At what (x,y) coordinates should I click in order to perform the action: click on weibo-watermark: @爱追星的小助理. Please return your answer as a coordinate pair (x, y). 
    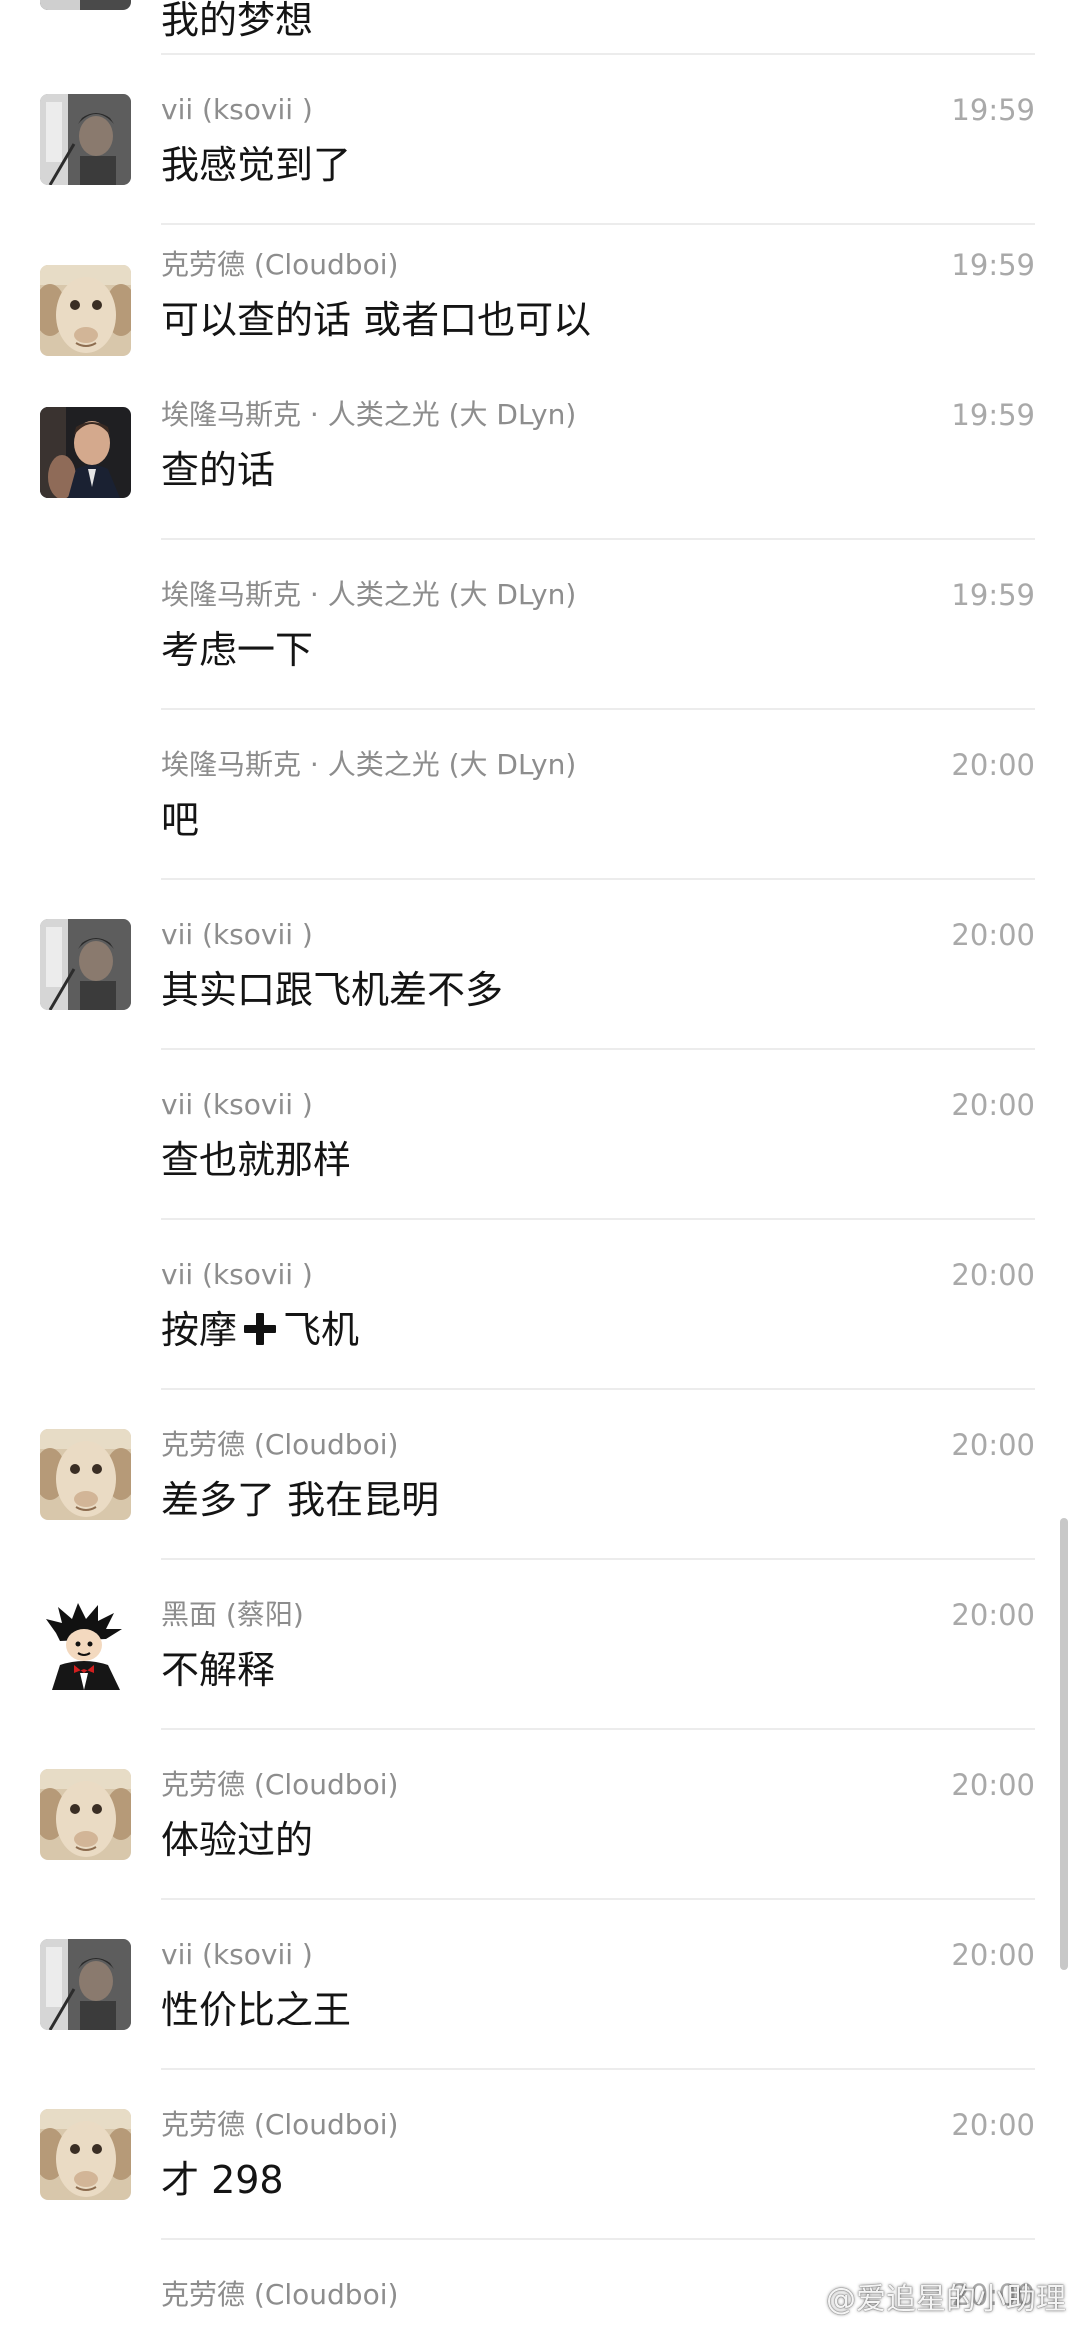
    Looking at the image, I should click on (924, 2300).